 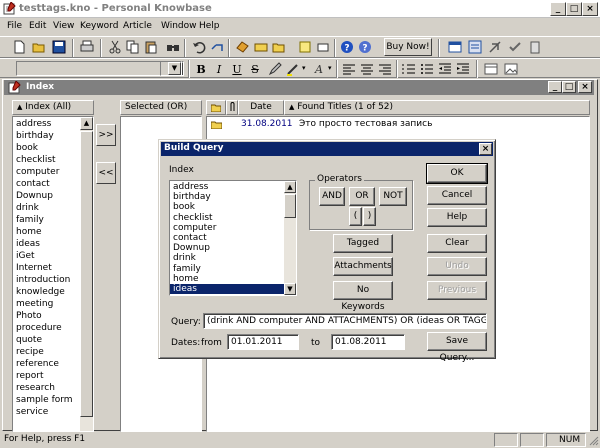 I want to click on link-icon, so click(x=217, y=47).